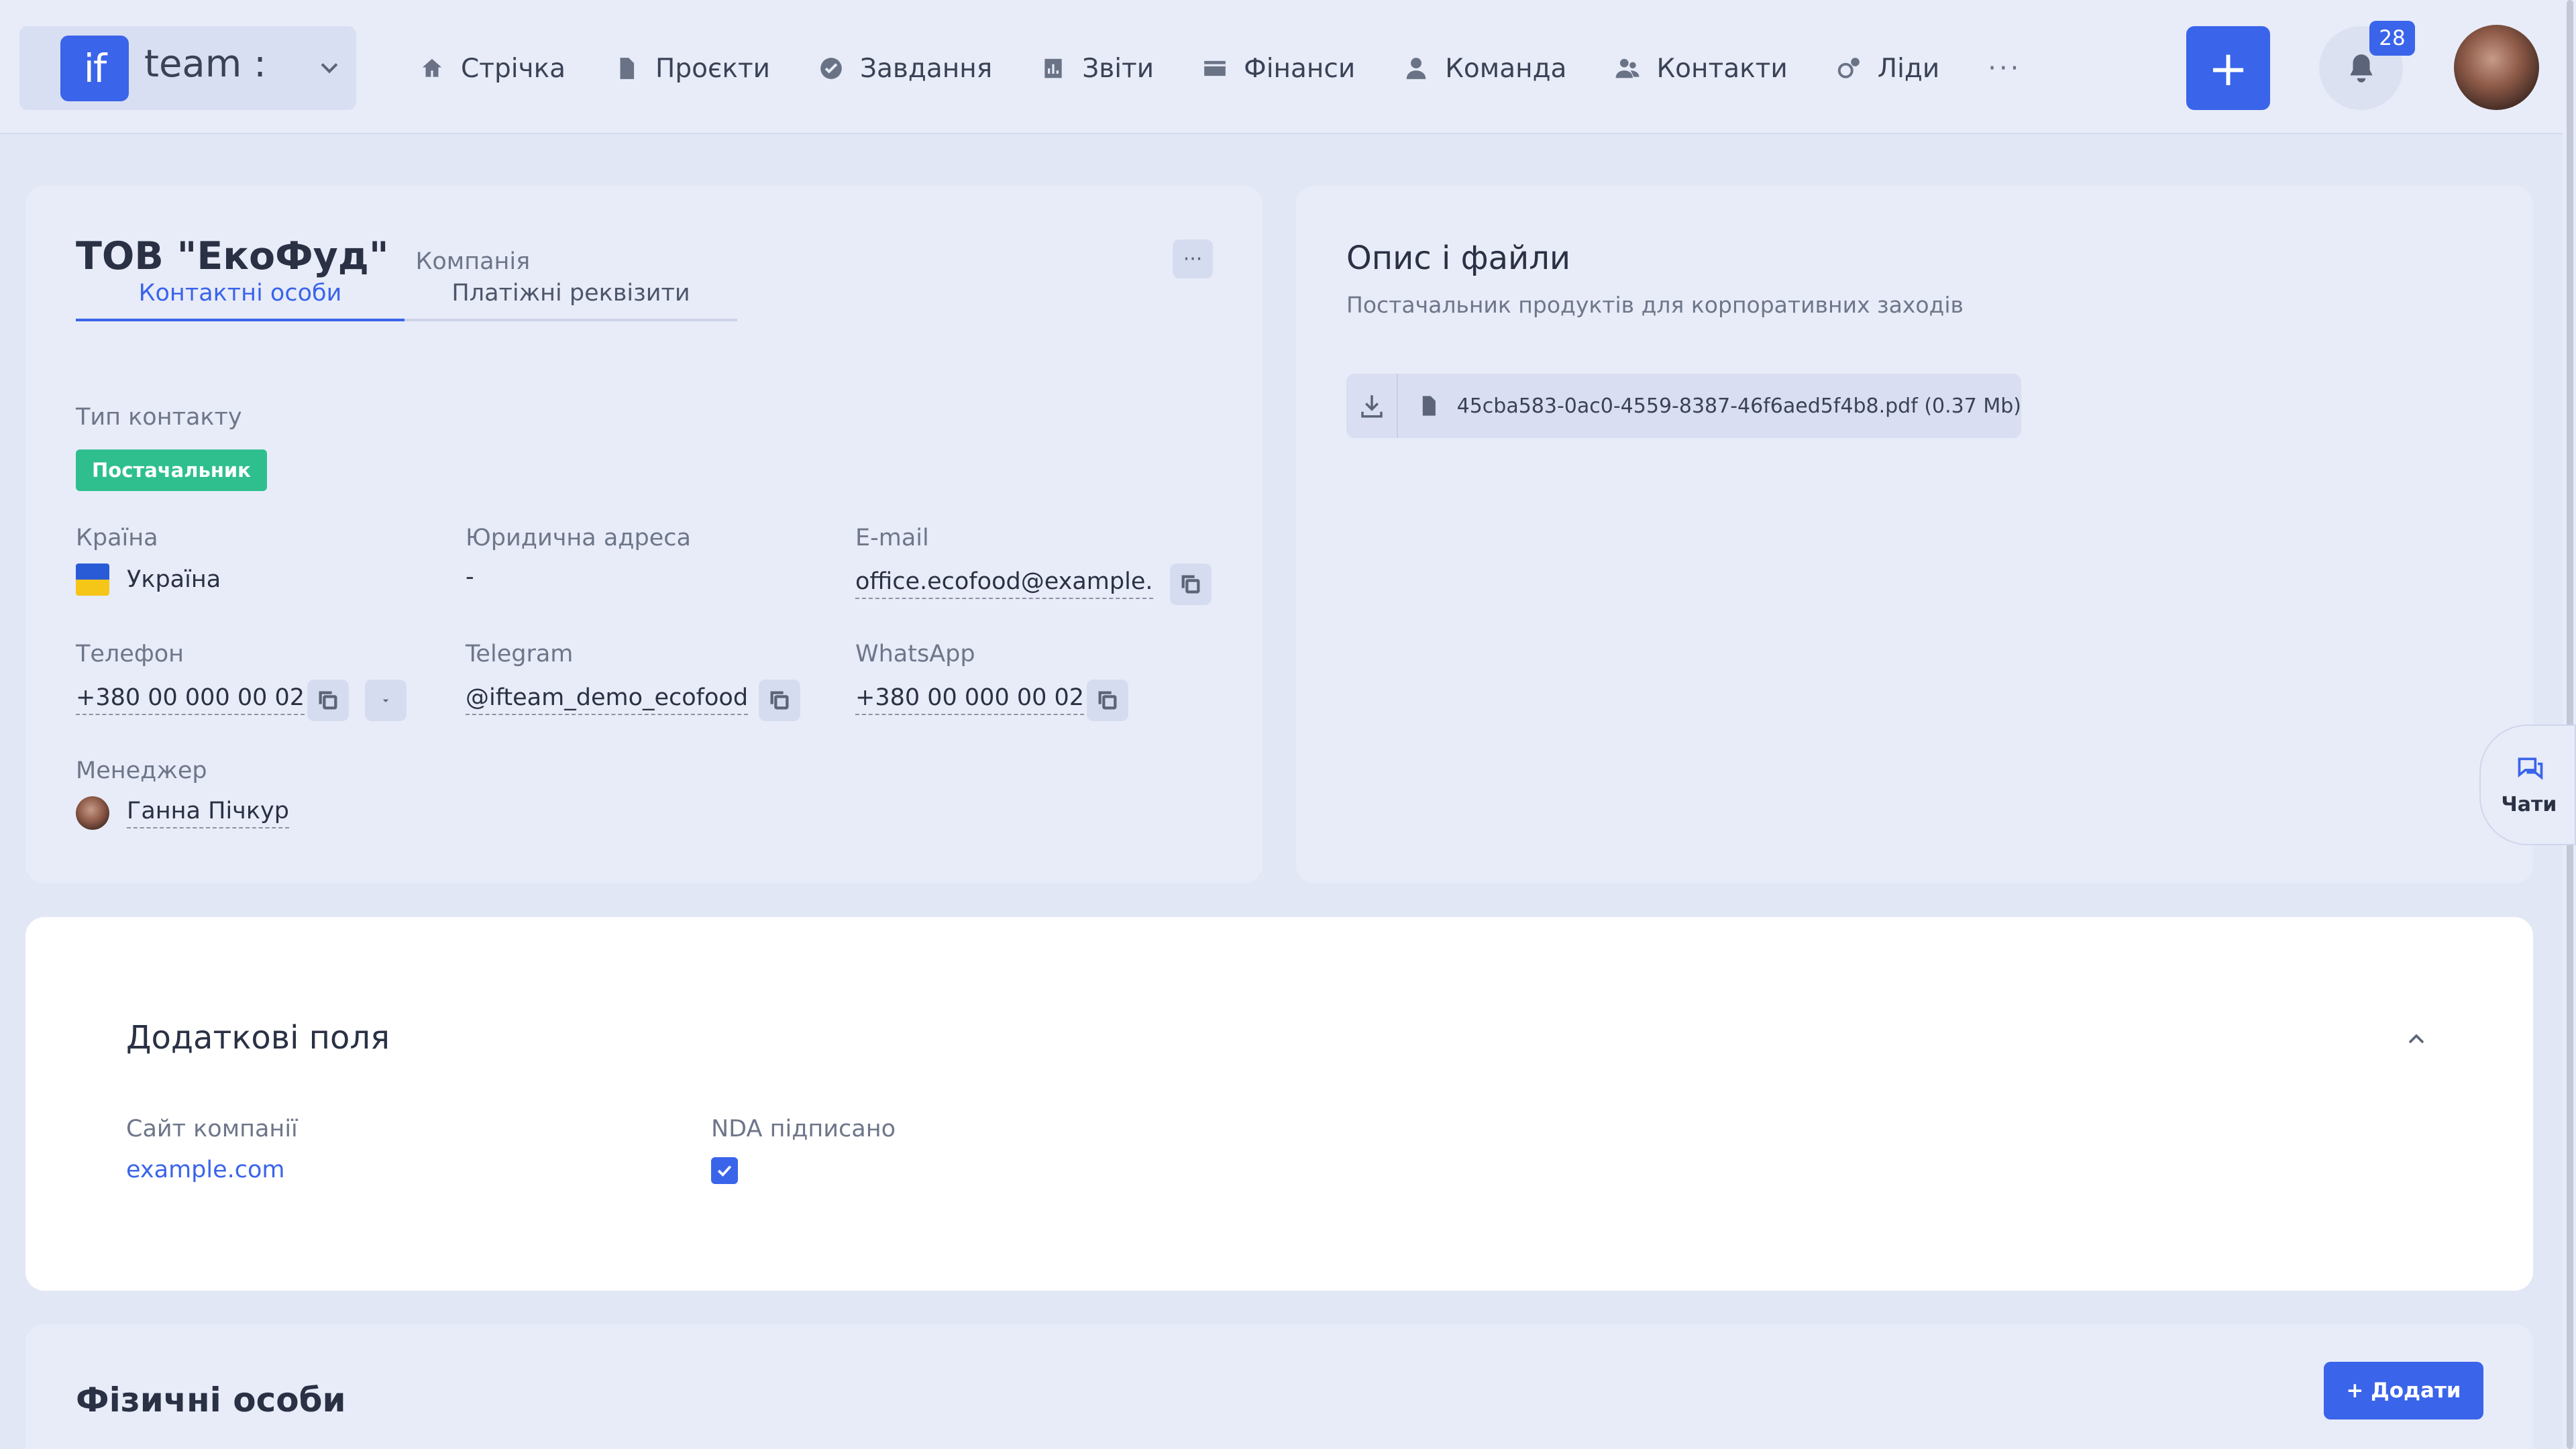 This screenshot has width=2576, height=1449. What do you see at coordinates (1628, 68) in the screenshot?
I see `people-icon` at bounding box center [1628, 68].